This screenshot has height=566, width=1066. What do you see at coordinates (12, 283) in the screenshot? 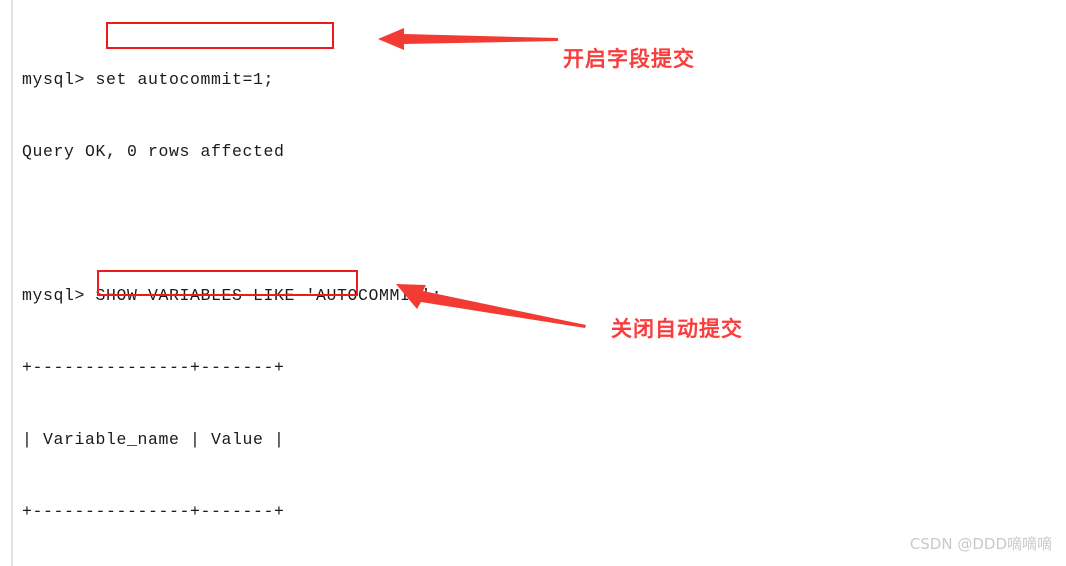
I see `terminal-left-rule` at bounding box center [12, 283].